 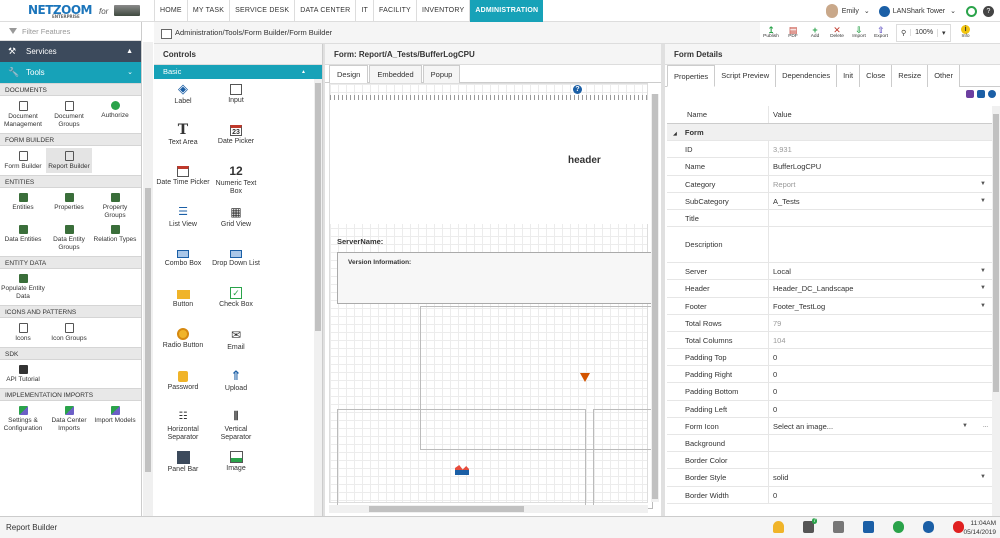 I want to click on control-email: ✉ Email, so click(x=236, y=345).